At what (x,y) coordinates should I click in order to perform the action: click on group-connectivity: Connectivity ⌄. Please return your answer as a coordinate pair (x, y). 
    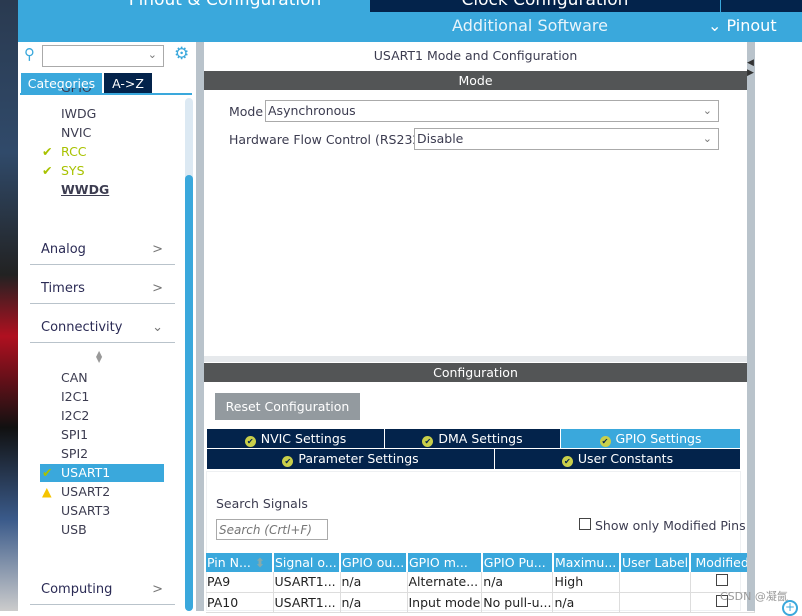
    Looking at the image, I should click on (102, 330).